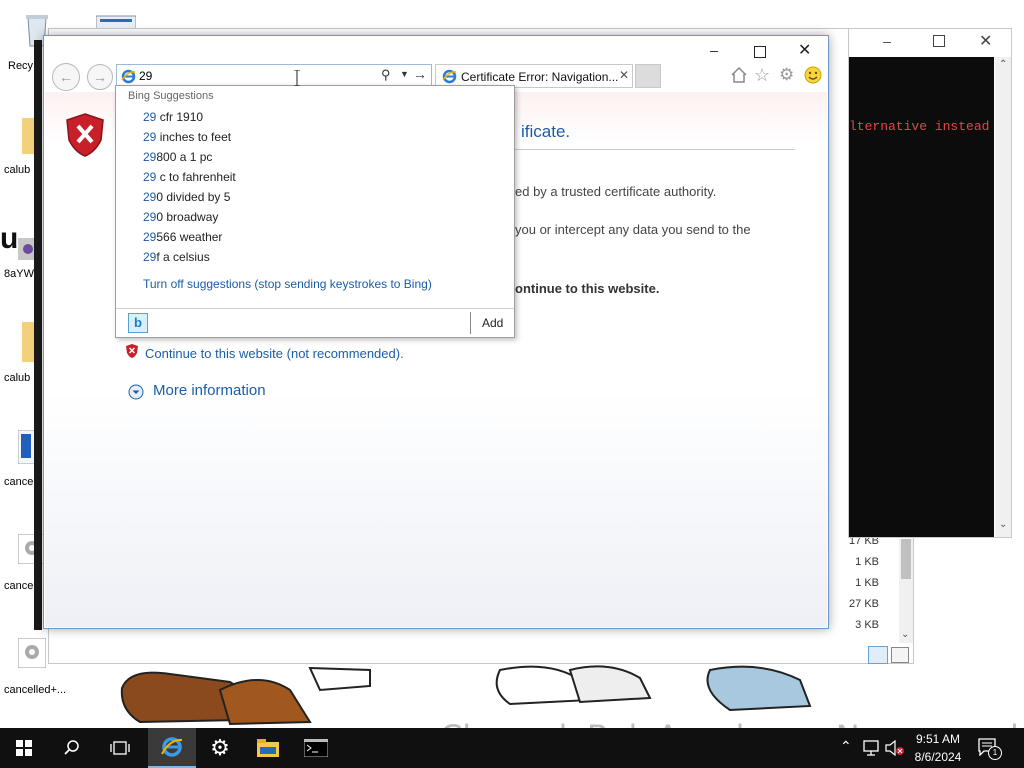 The height and width of the screenshot is (768, 1024). I want to click on desktop-icon-label: 8aYW, so click(19, 274).